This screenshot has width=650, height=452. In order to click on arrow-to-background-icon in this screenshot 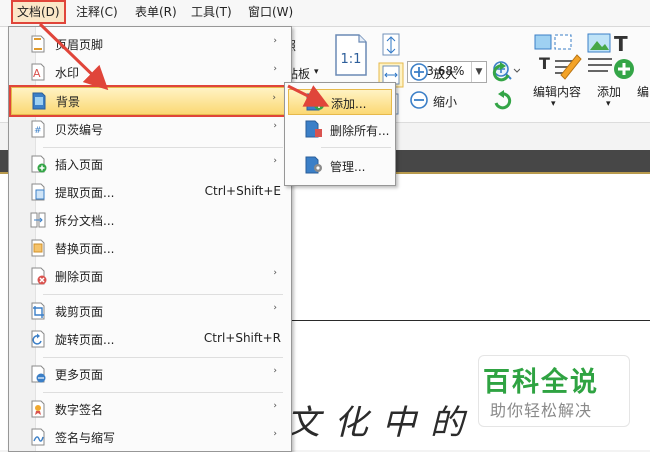, I will do `click(73, 56)`.